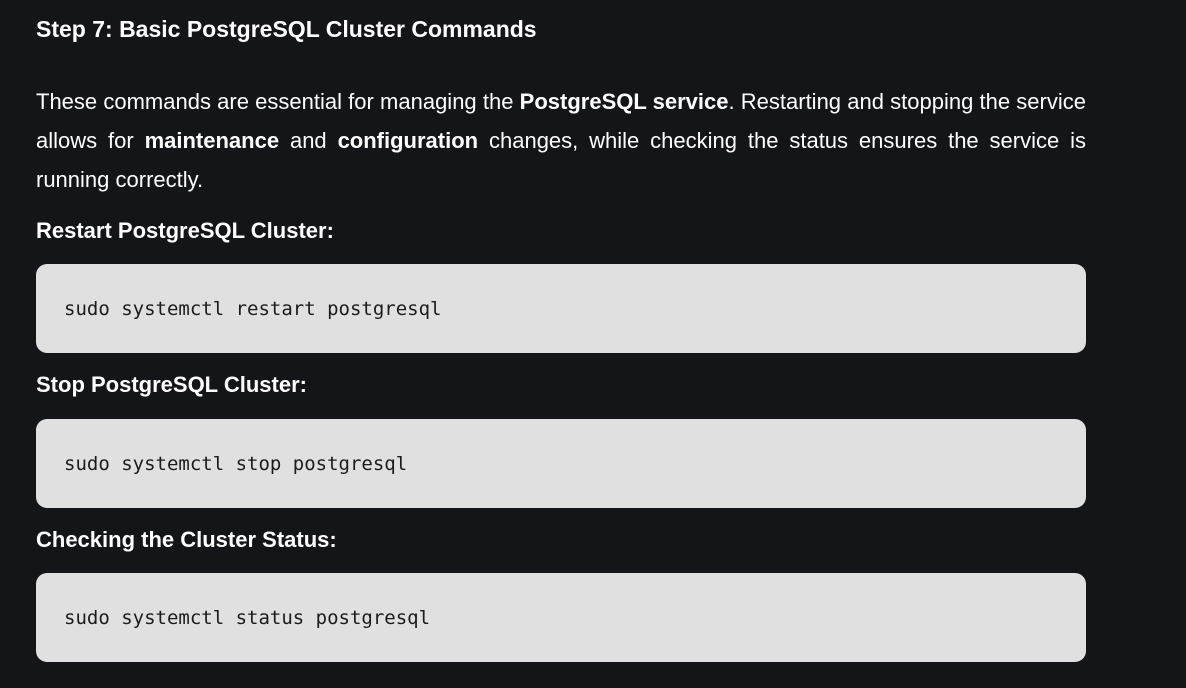  I want to click on restart-command: sudo systemctl restart postgresql, so click(253, 309).